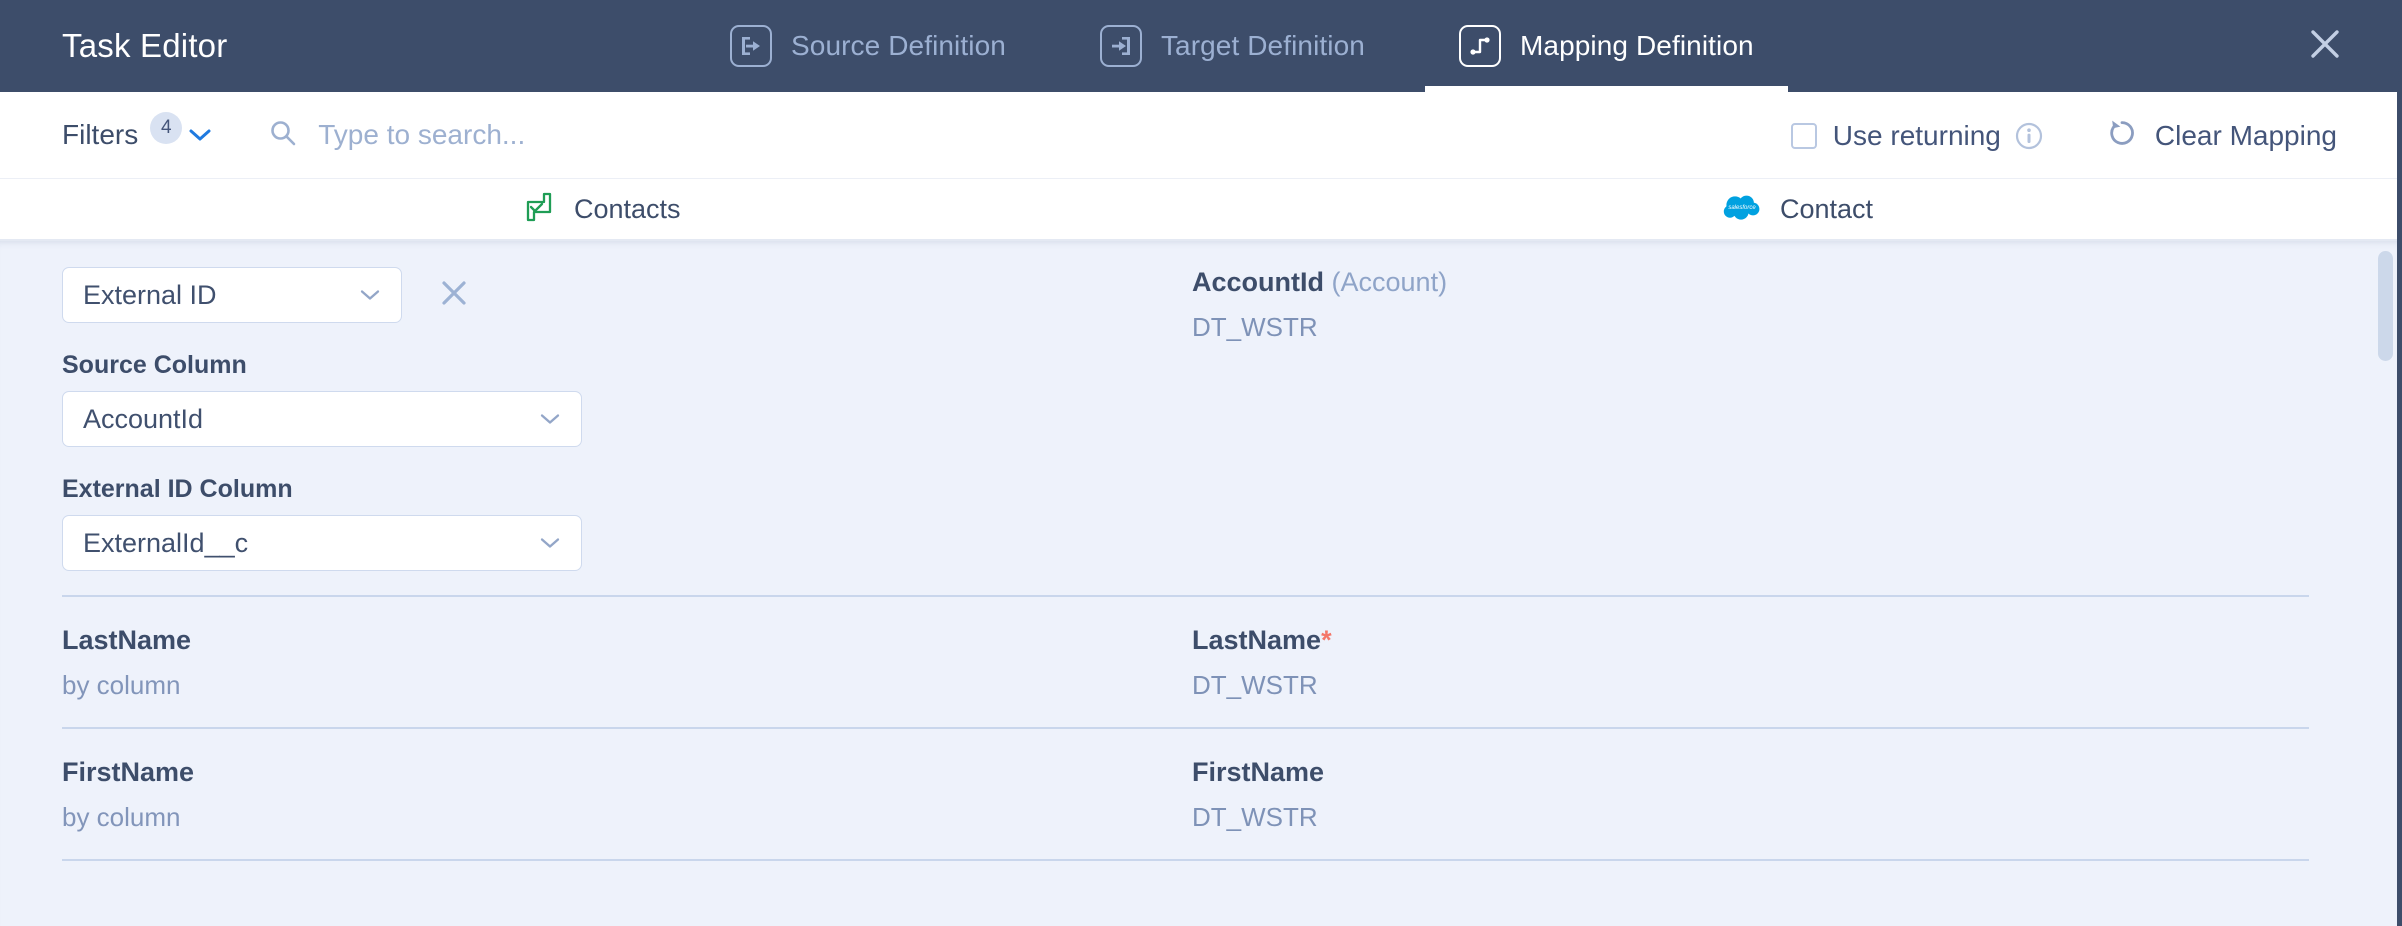 The width and height of the screenshot is (2402, 926). I want to click on filters-label: Filters, so click(100, 134).